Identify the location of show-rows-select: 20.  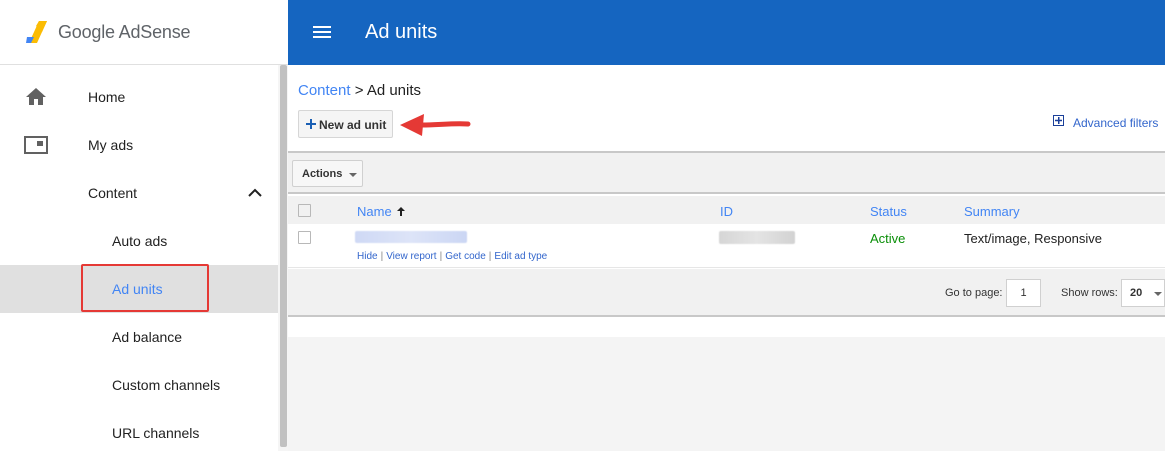
(1143, 293).